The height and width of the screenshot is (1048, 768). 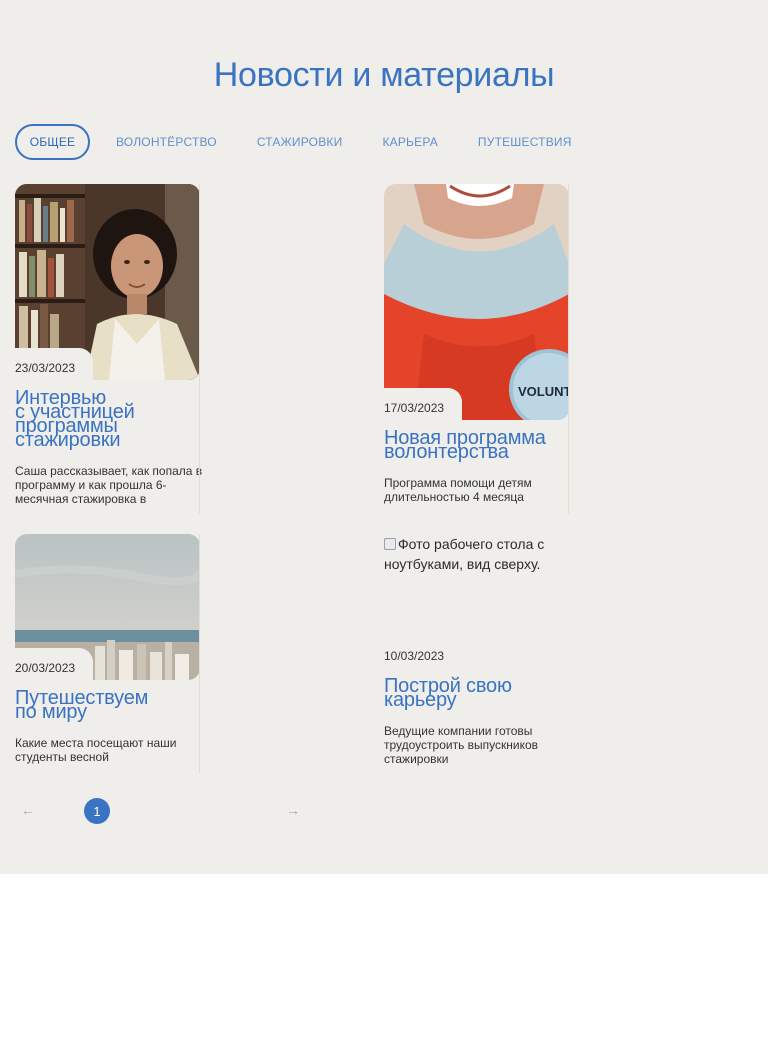 I want to click on badge-text: VOLUNT, so click(x=543, y=391).